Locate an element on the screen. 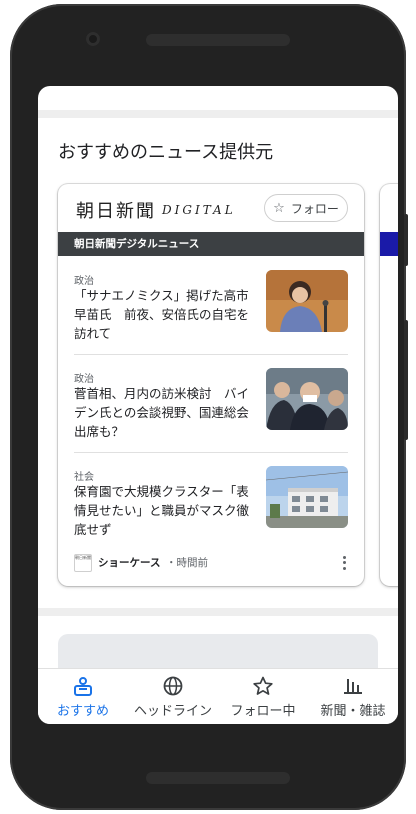  front-camera is located at coordinates (93, 39).